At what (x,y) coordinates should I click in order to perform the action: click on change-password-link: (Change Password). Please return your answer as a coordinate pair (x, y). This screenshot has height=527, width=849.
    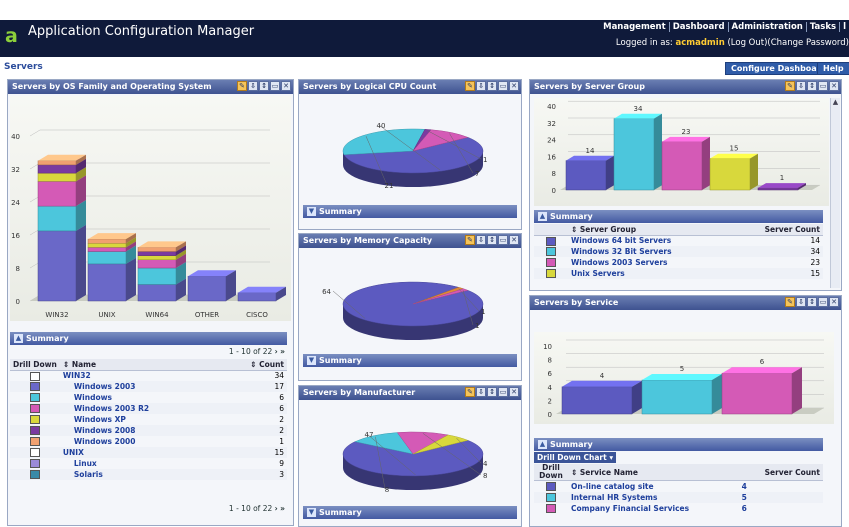
    Looking at the image, I should click on (808, 43).